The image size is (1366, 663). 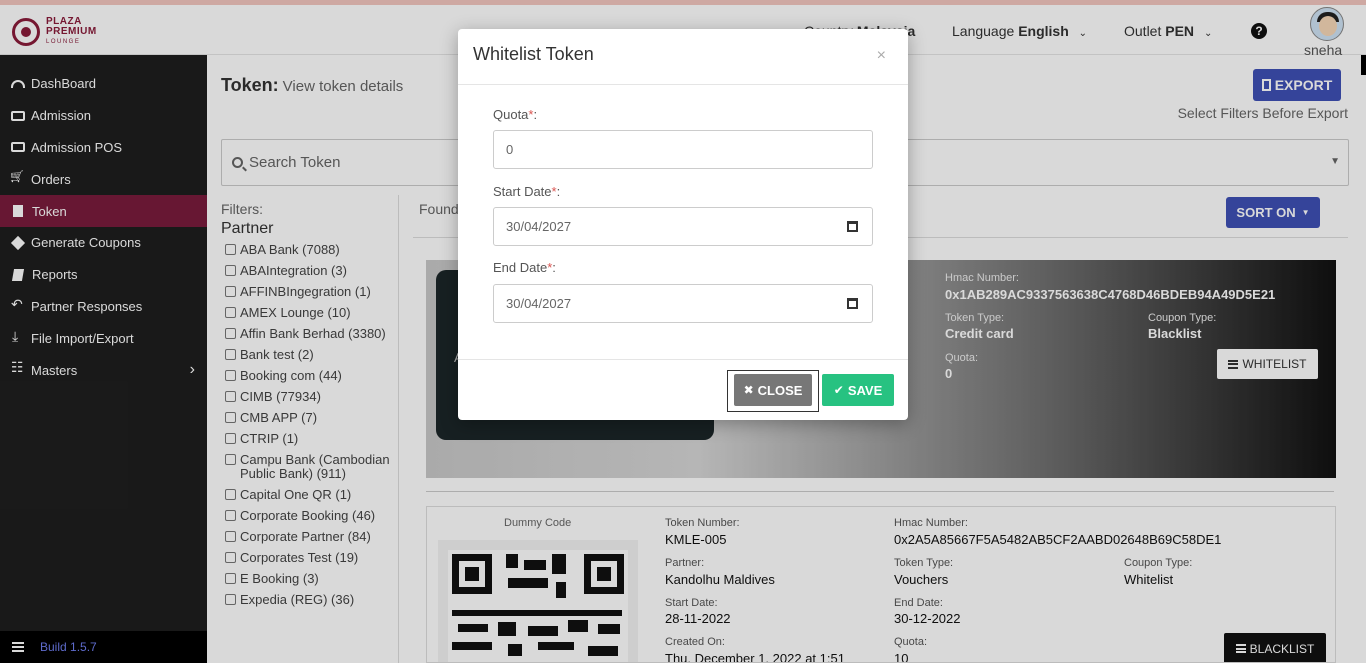 I want to click on close-icon: ×, so click(x=881, y=56).